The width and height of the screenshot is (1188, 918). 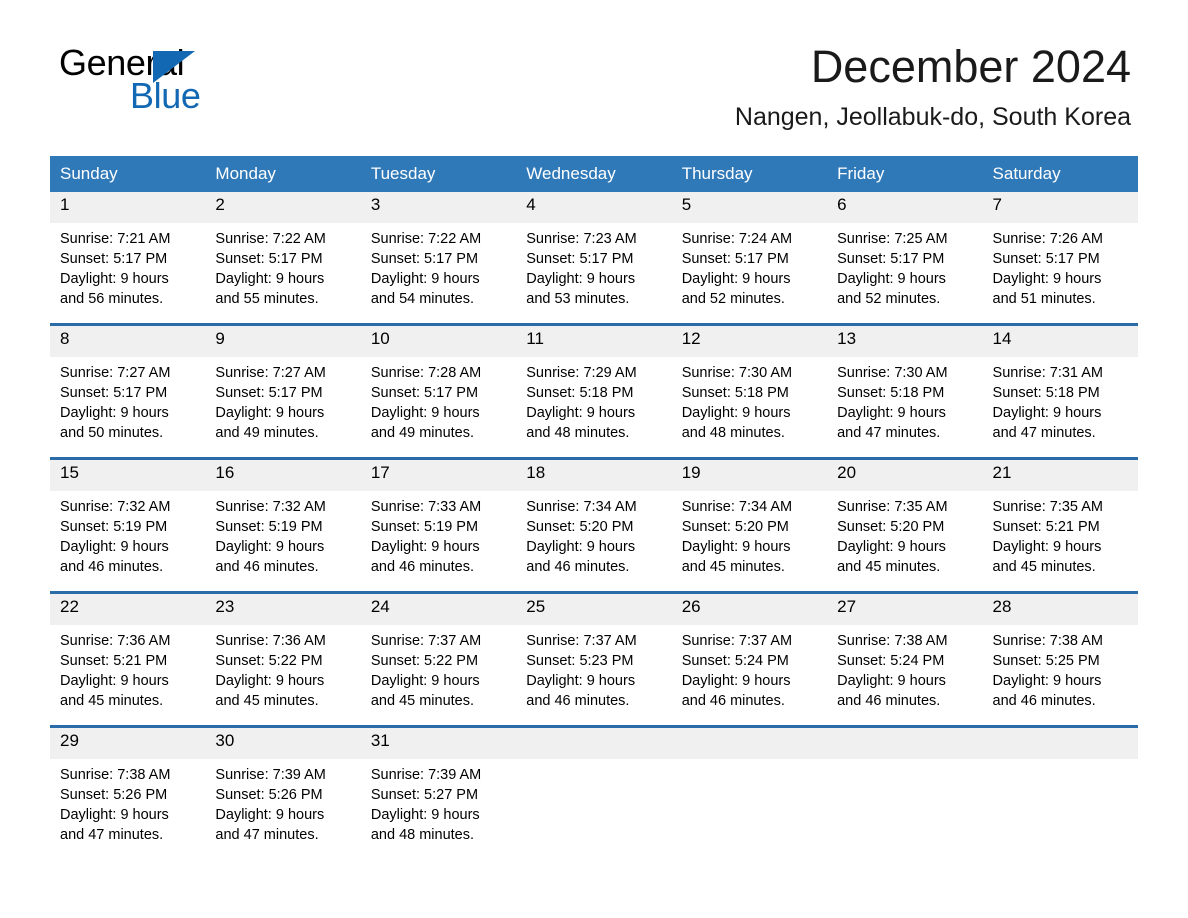 What do you see at coordinates (283, 174) in the screenshot?
I see `weekday-header-monday: Monday` at bounding box center [283, 174].